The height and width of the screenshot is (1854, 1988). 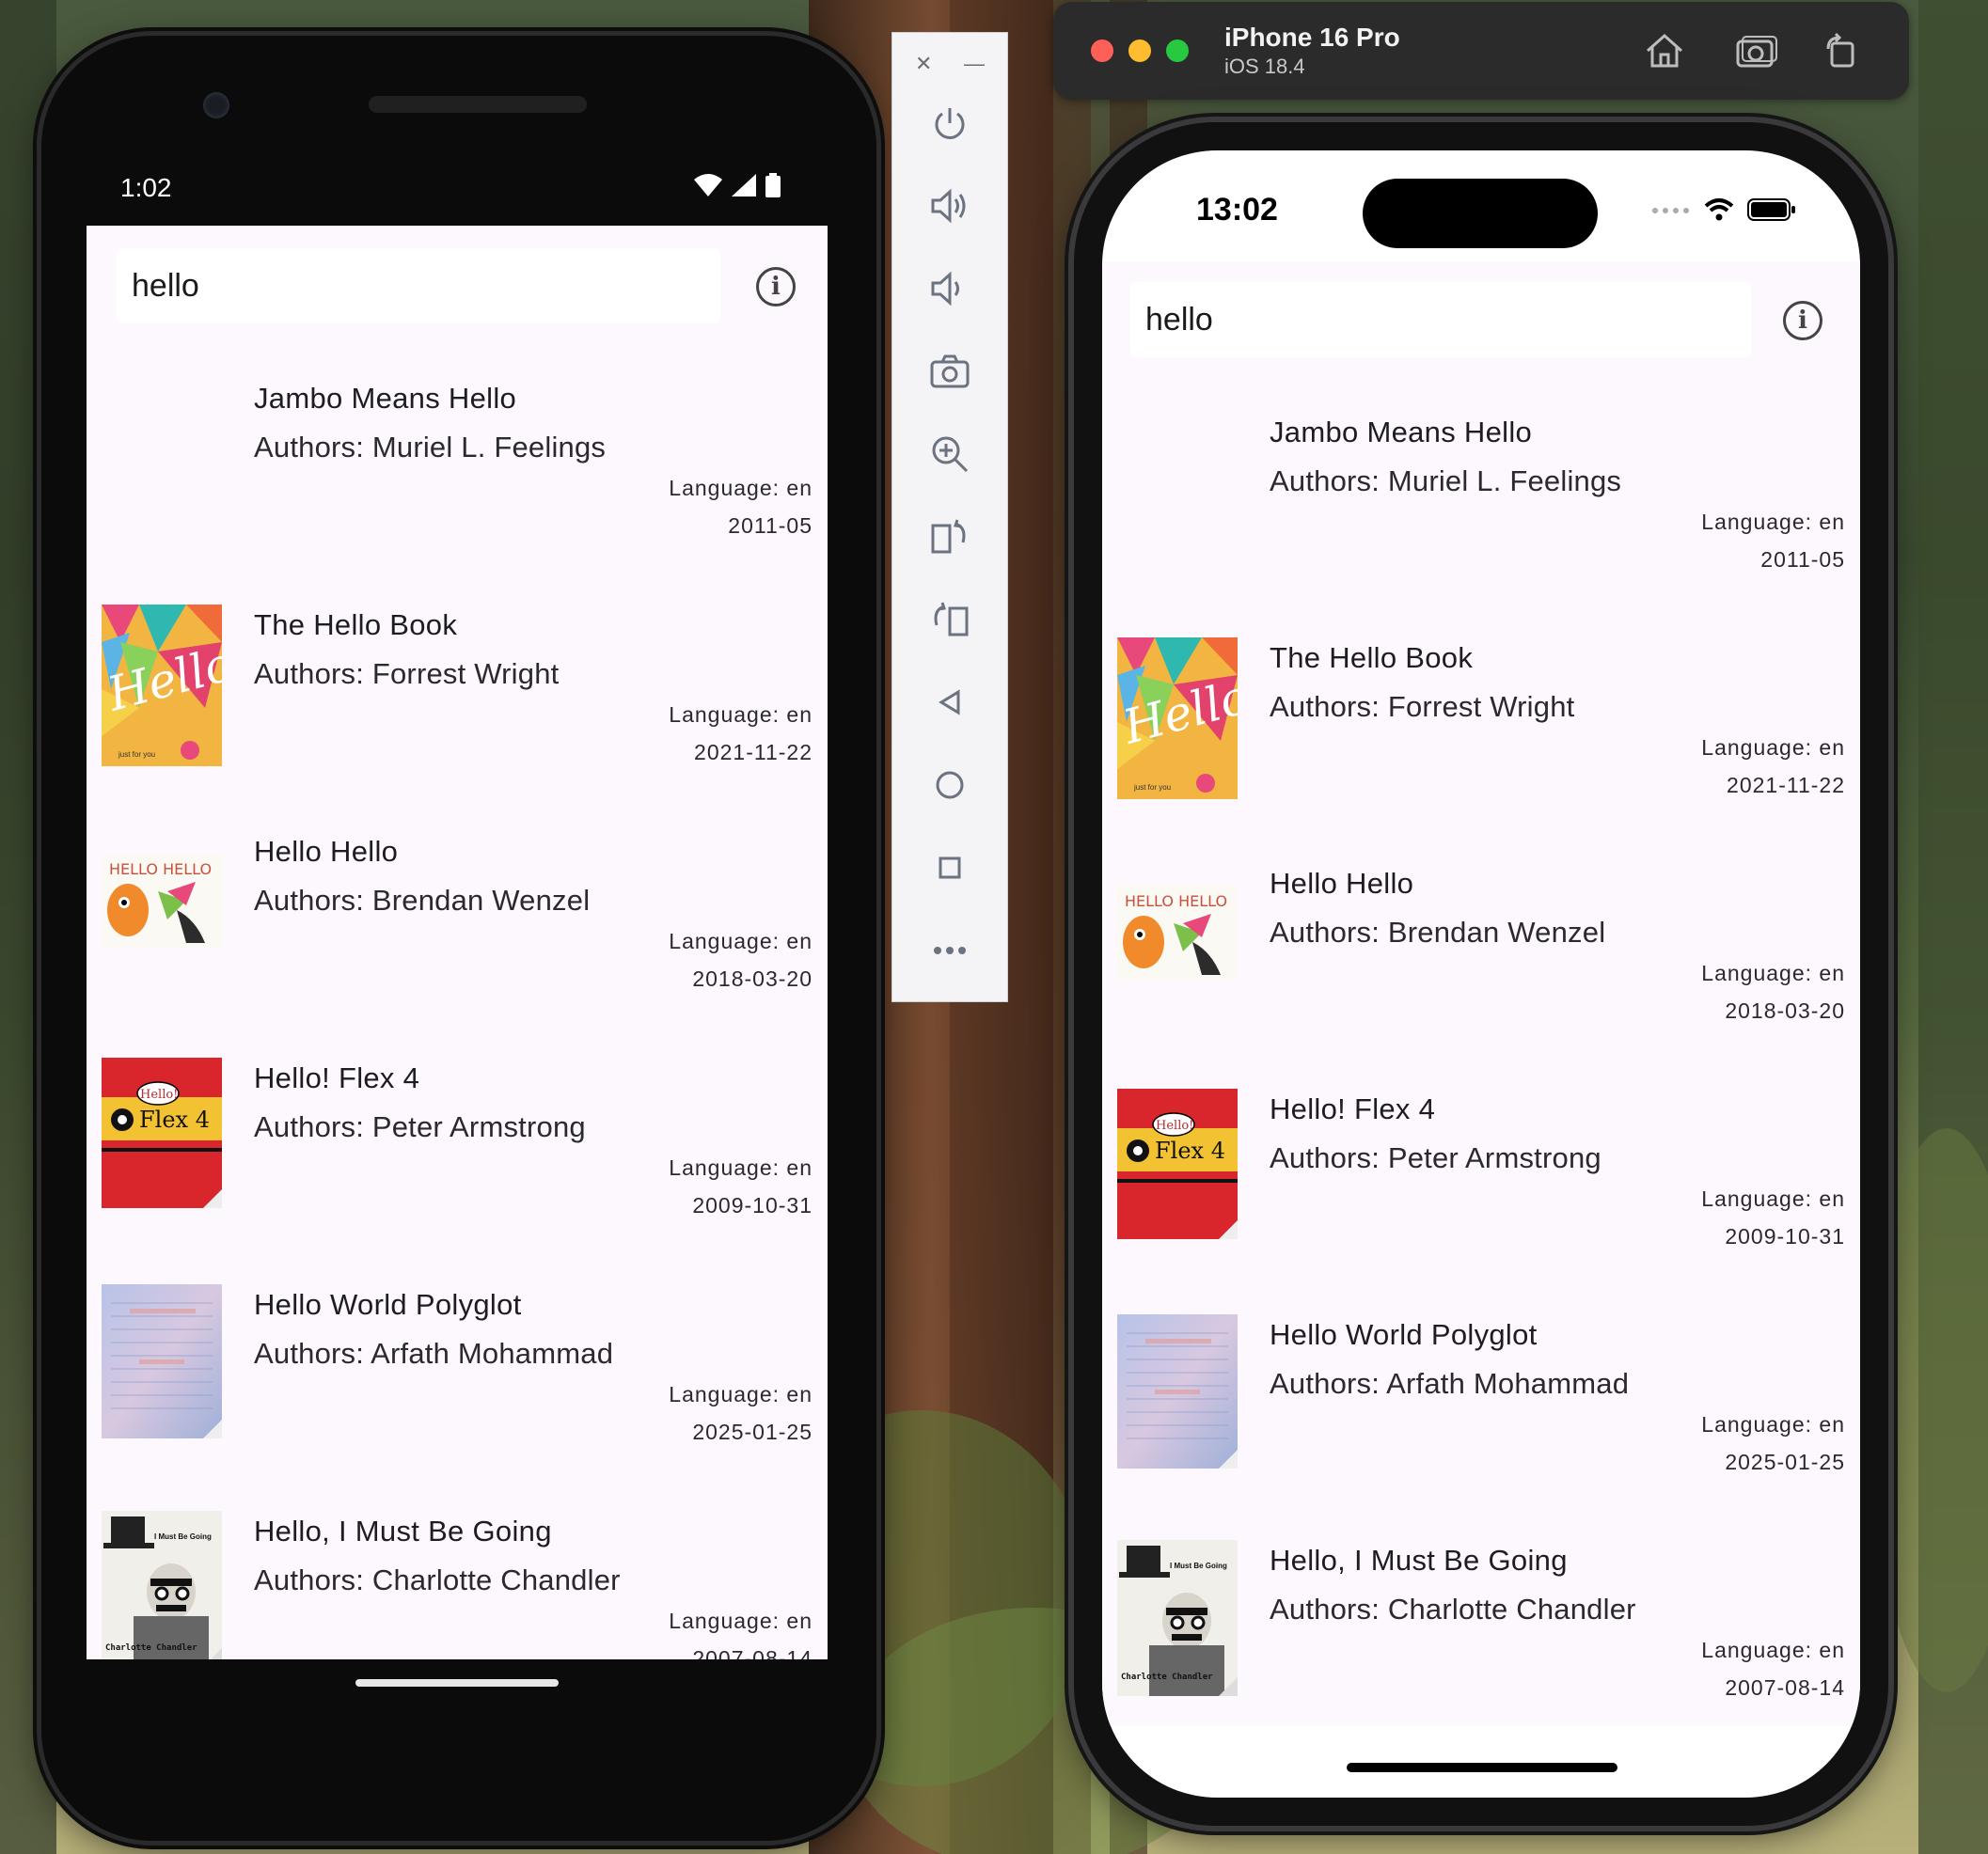 I want to click on volume-up-icon, so click(x=950, y=206).